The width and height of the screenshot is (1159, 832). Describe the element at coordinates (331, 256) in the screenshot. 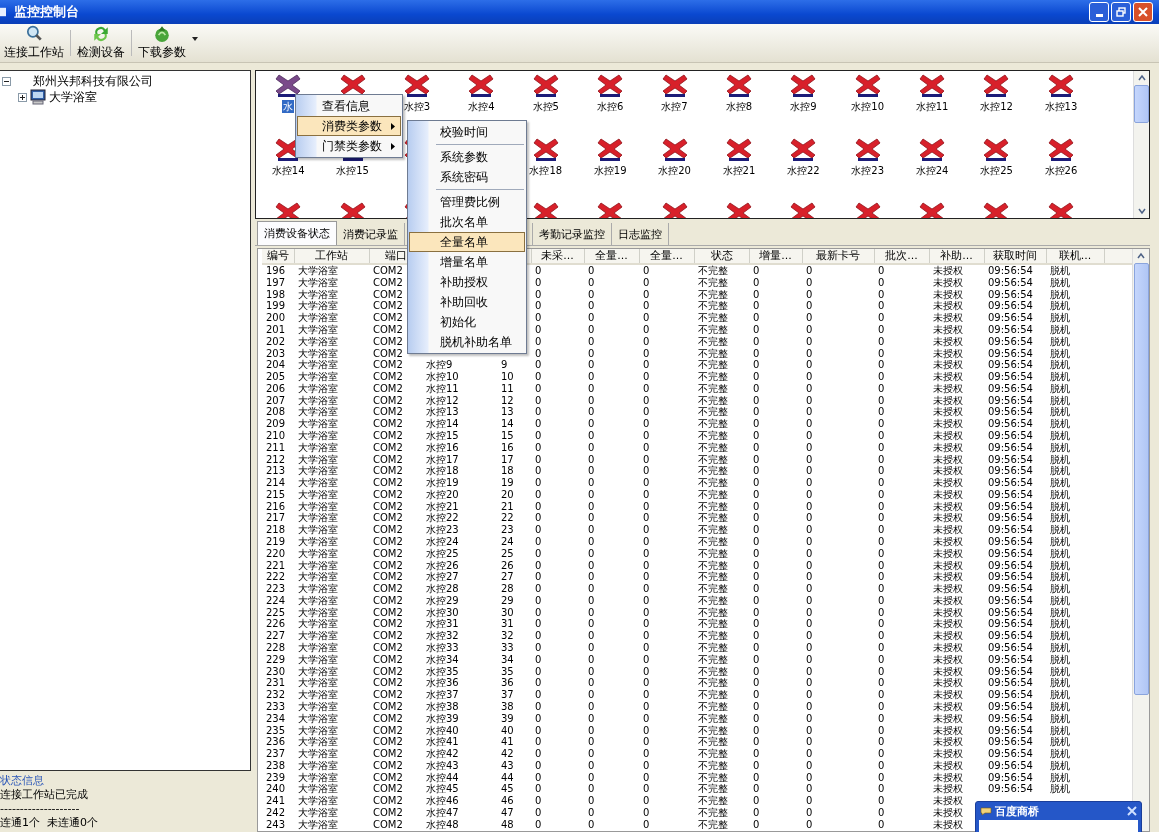

I see `column-header: 工作站` at that location.